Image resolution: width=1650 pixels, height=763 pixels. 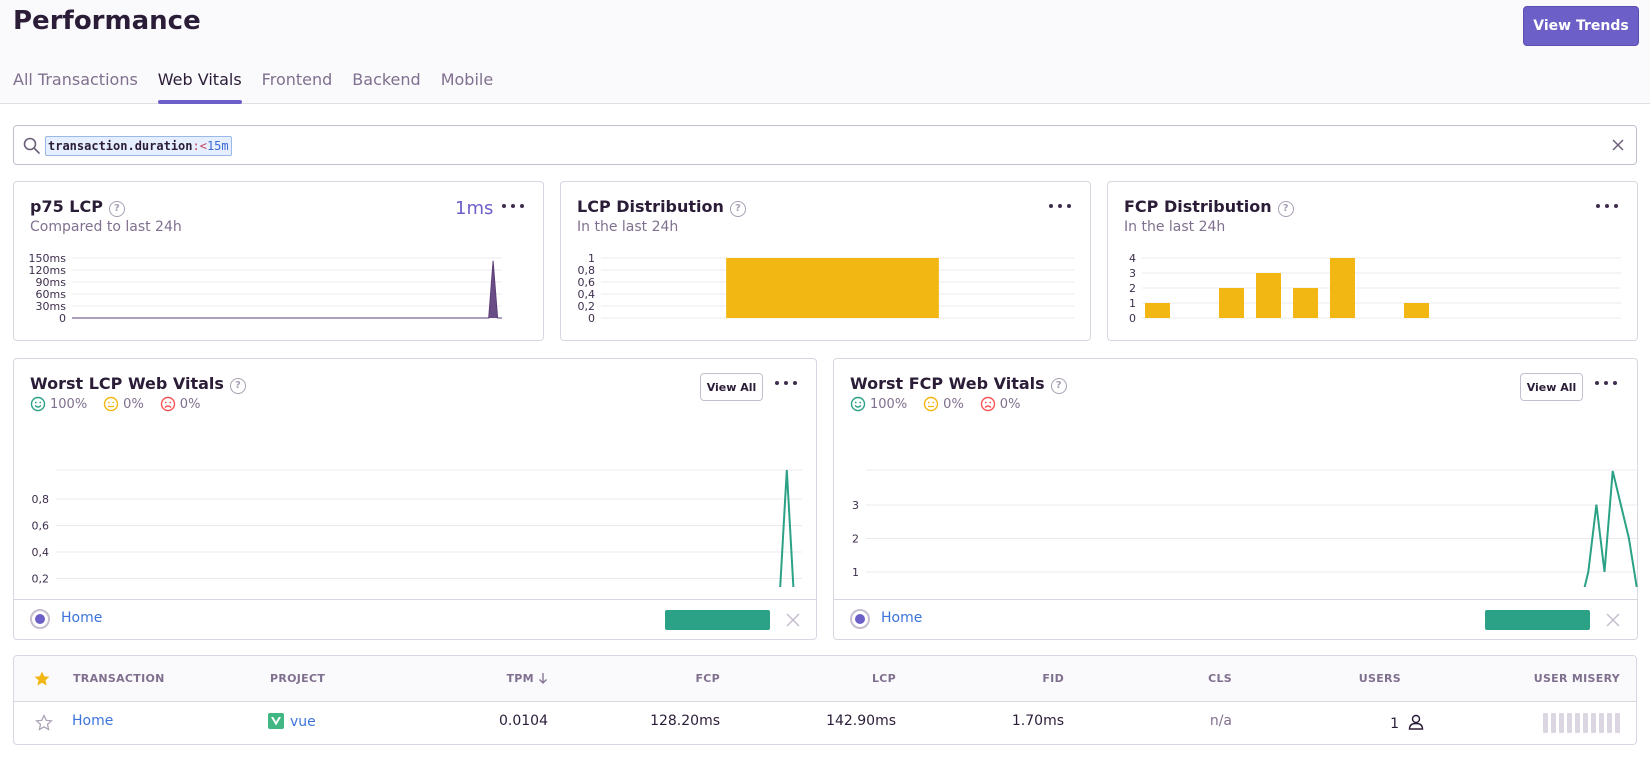 What do you see at coordinates (884, 678) in the screenshot?
I see `column-header-lcp: LCP` at bounding box center [884, 678].